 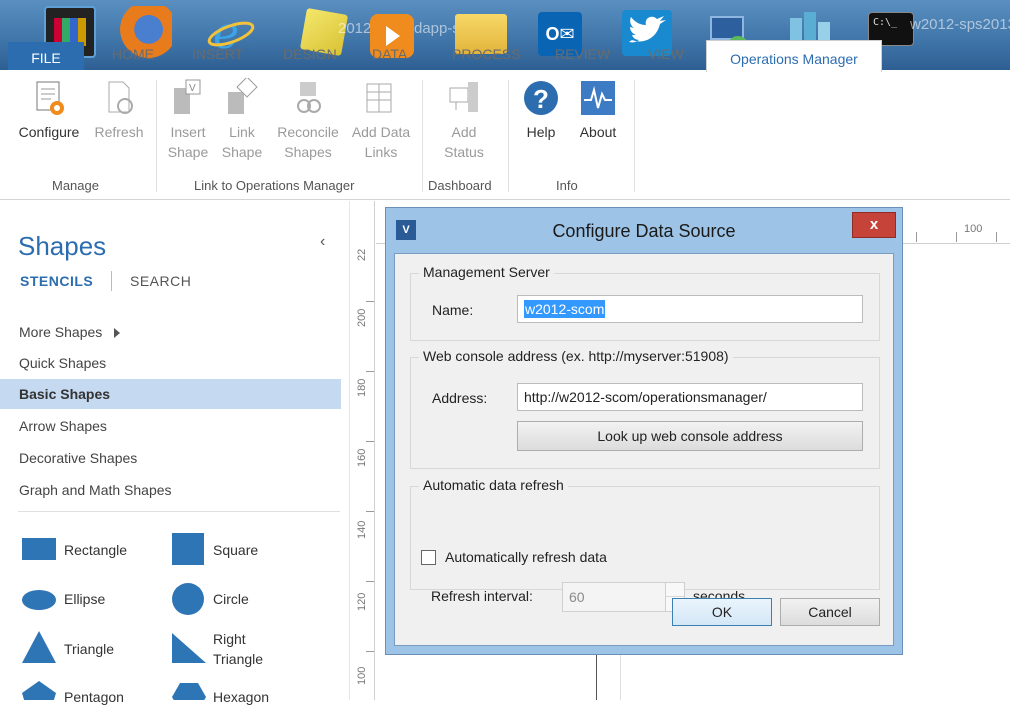 I want to click on link-shape-icon, so click(x=242, y=97).